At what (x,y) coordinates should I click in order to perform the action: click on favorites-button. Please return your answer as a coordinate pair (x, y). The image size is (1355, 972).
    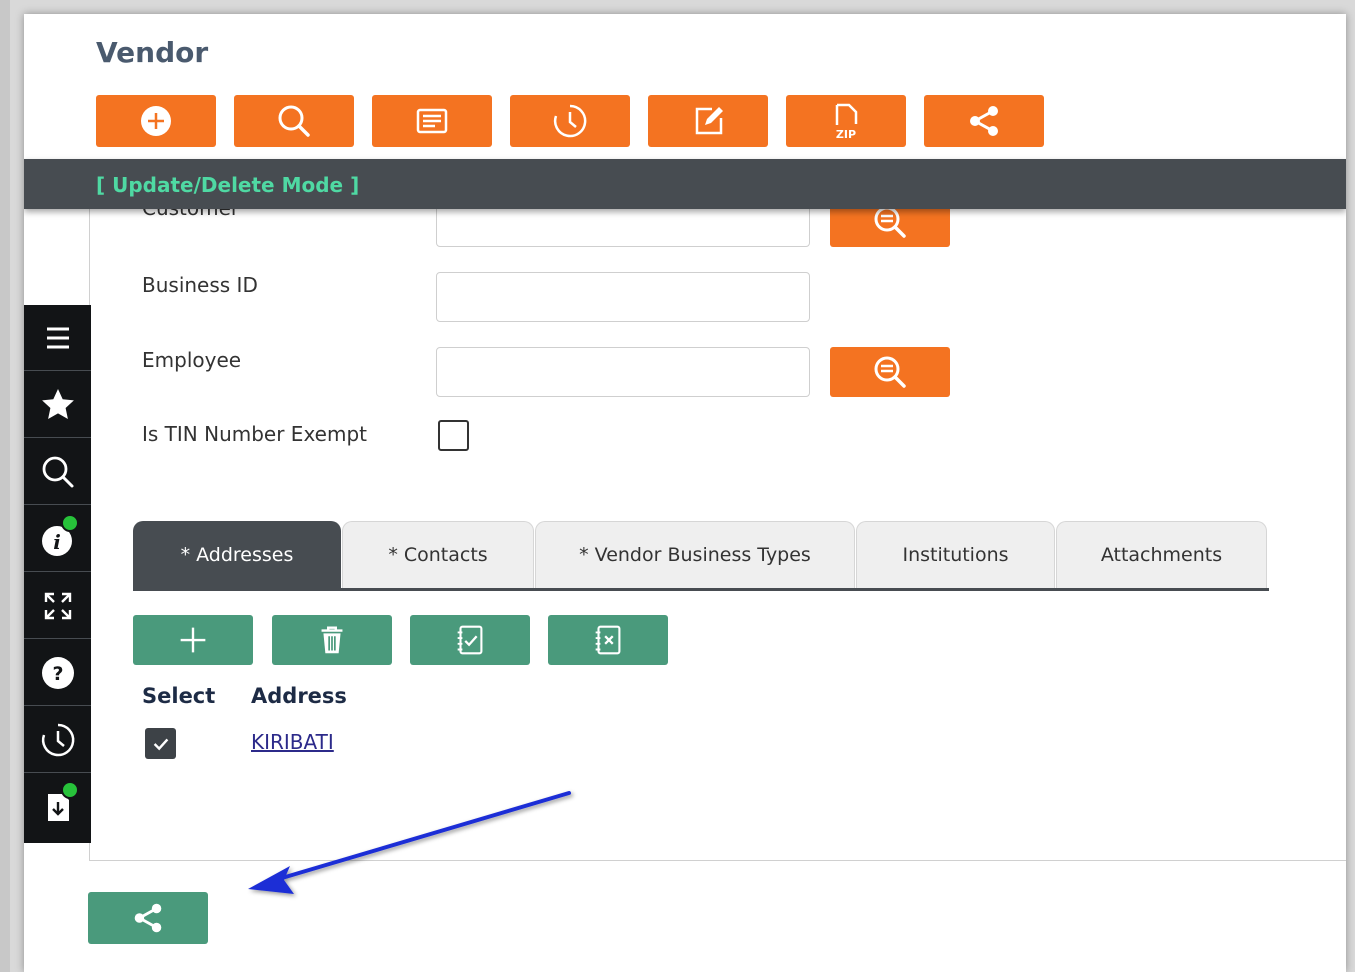
    Looking at the image, I should click on (57, 405).